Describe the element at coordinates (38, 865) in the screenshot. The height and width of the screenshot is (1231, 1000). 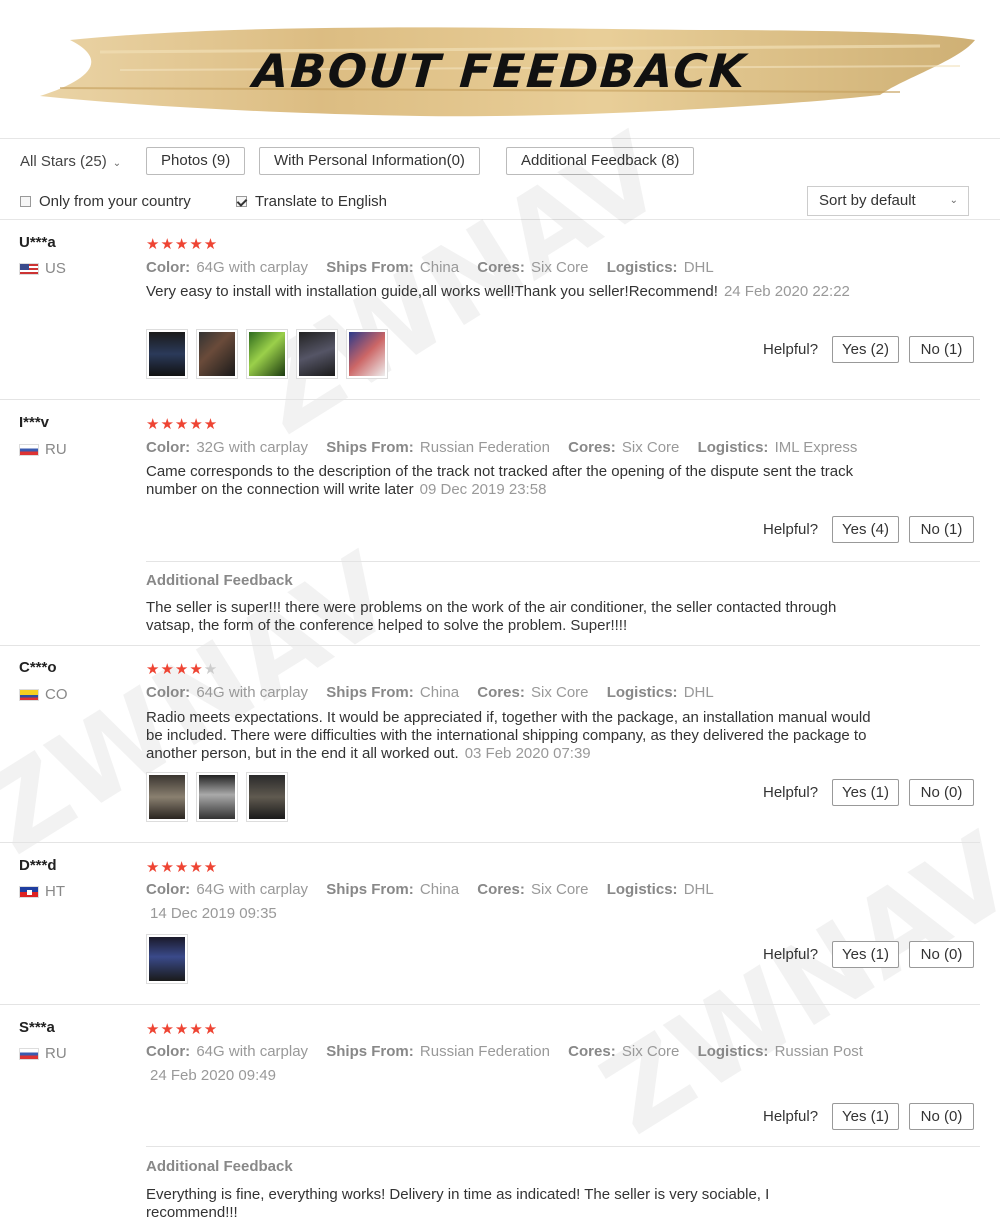
I see `reviewer-name: D***d` at that location.